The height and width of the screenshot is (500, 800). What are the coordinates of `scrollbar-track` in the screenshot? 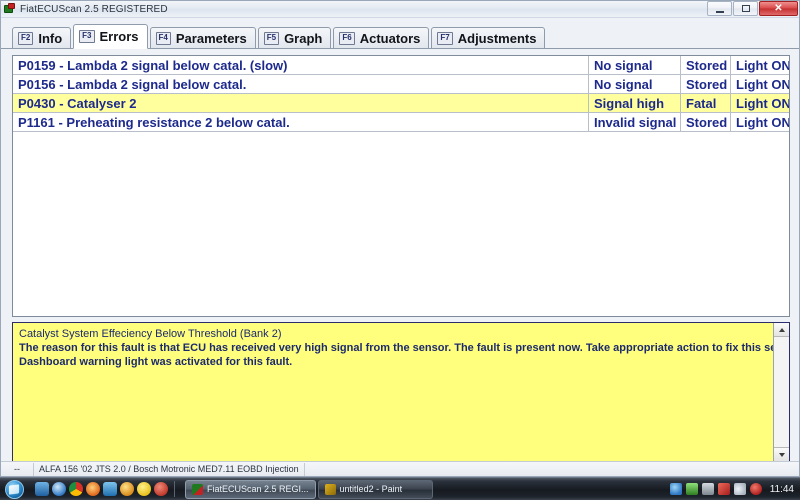 It's located at (781, 392).